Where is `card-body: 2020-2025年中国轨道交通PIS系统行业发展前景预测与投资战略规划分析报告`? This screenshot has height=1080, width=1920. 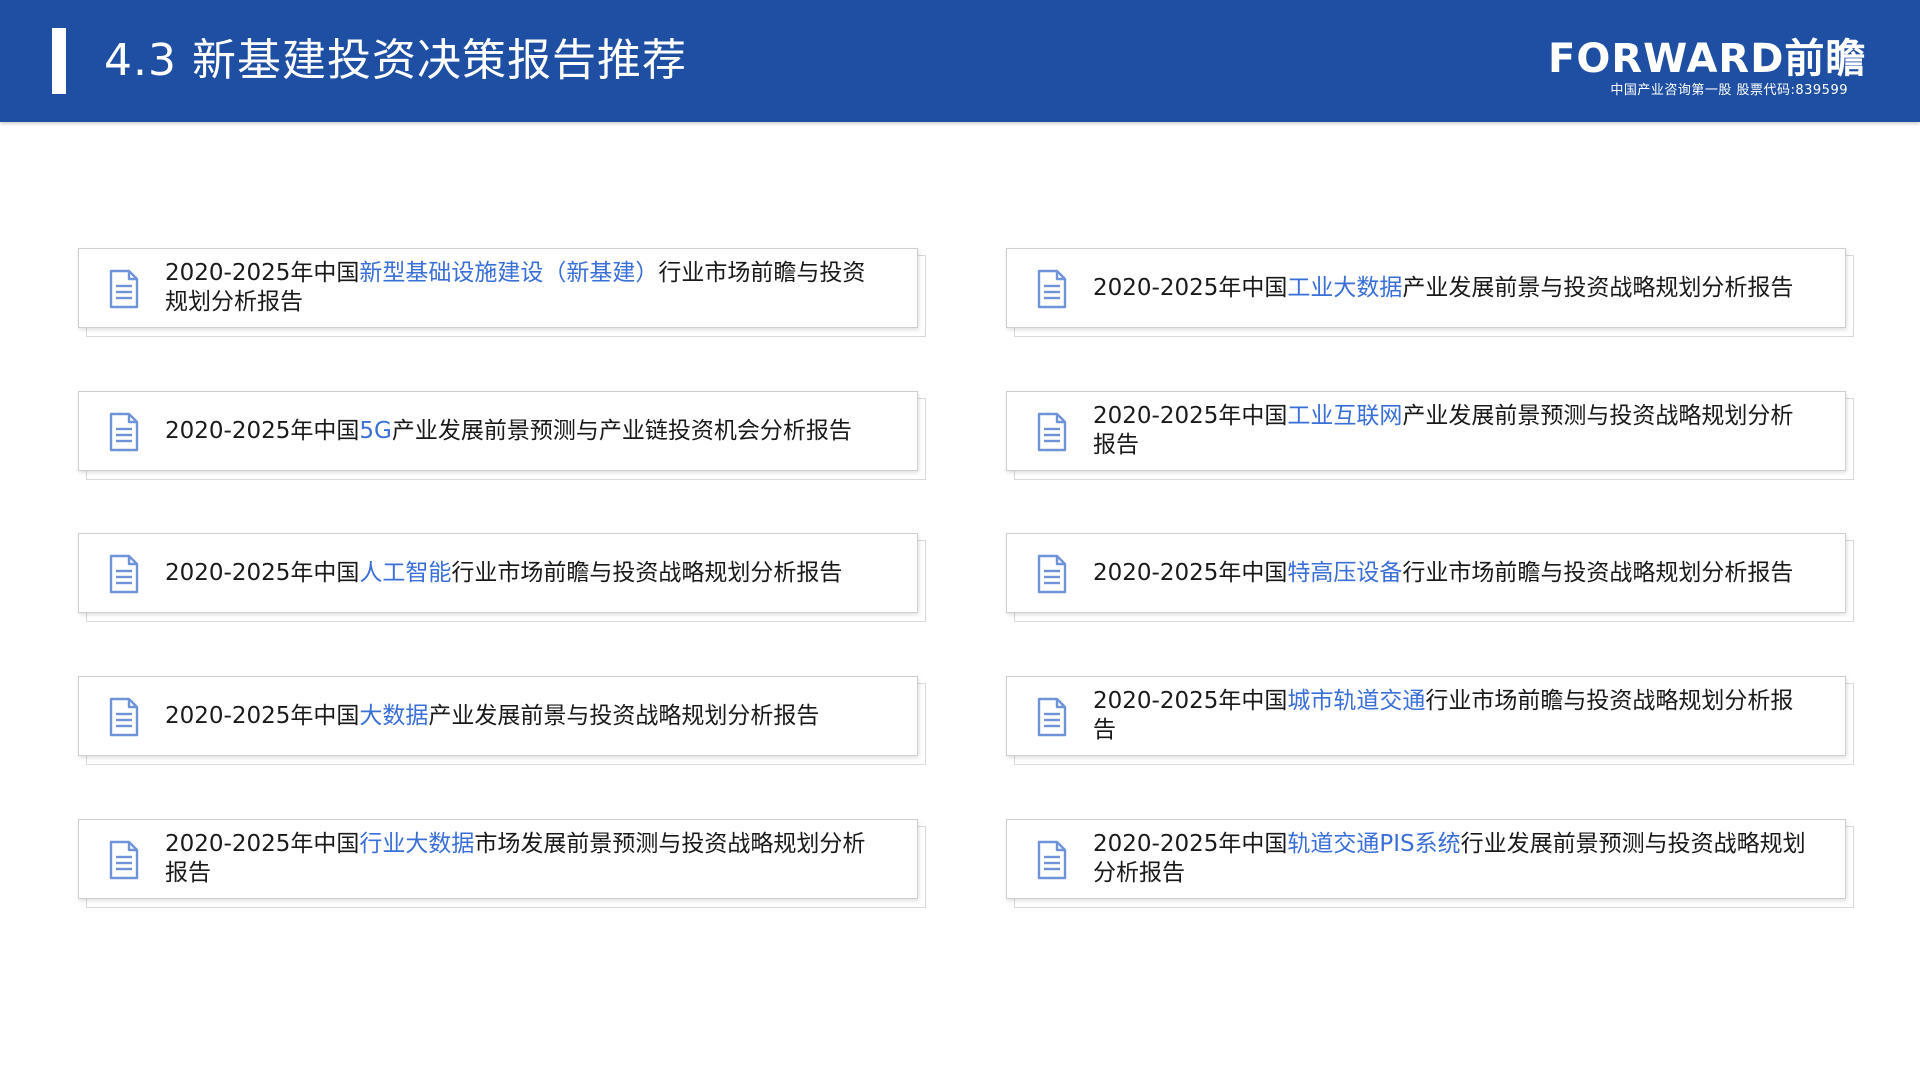 card-body: 2020-2025年中国轨道交通PIS系统行业发展前景预测与投资战略规划分析报告 is located at coordinates (1426, 859).